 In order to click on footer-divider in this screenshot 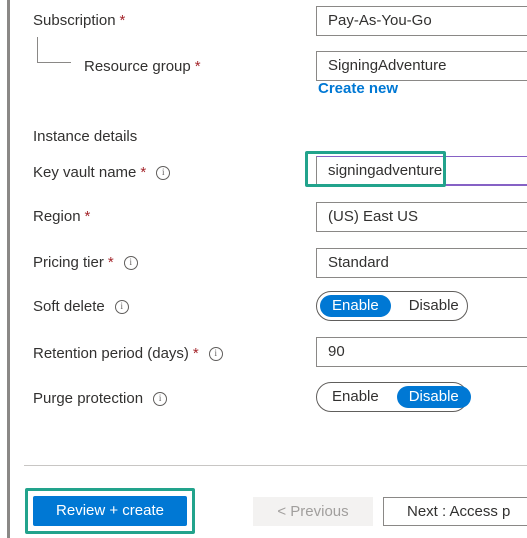, I will do `click(275, 465)`.